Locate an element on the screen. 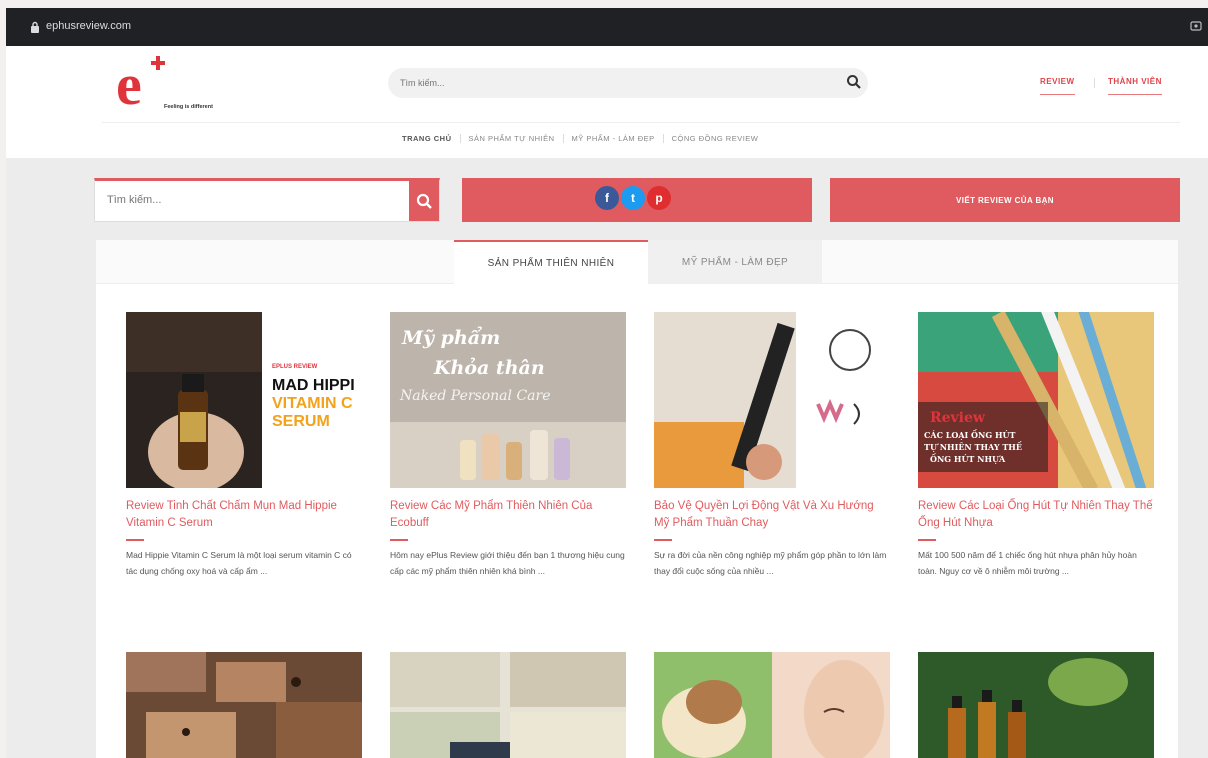  sidebar-search is located at coordinates (267, 200).